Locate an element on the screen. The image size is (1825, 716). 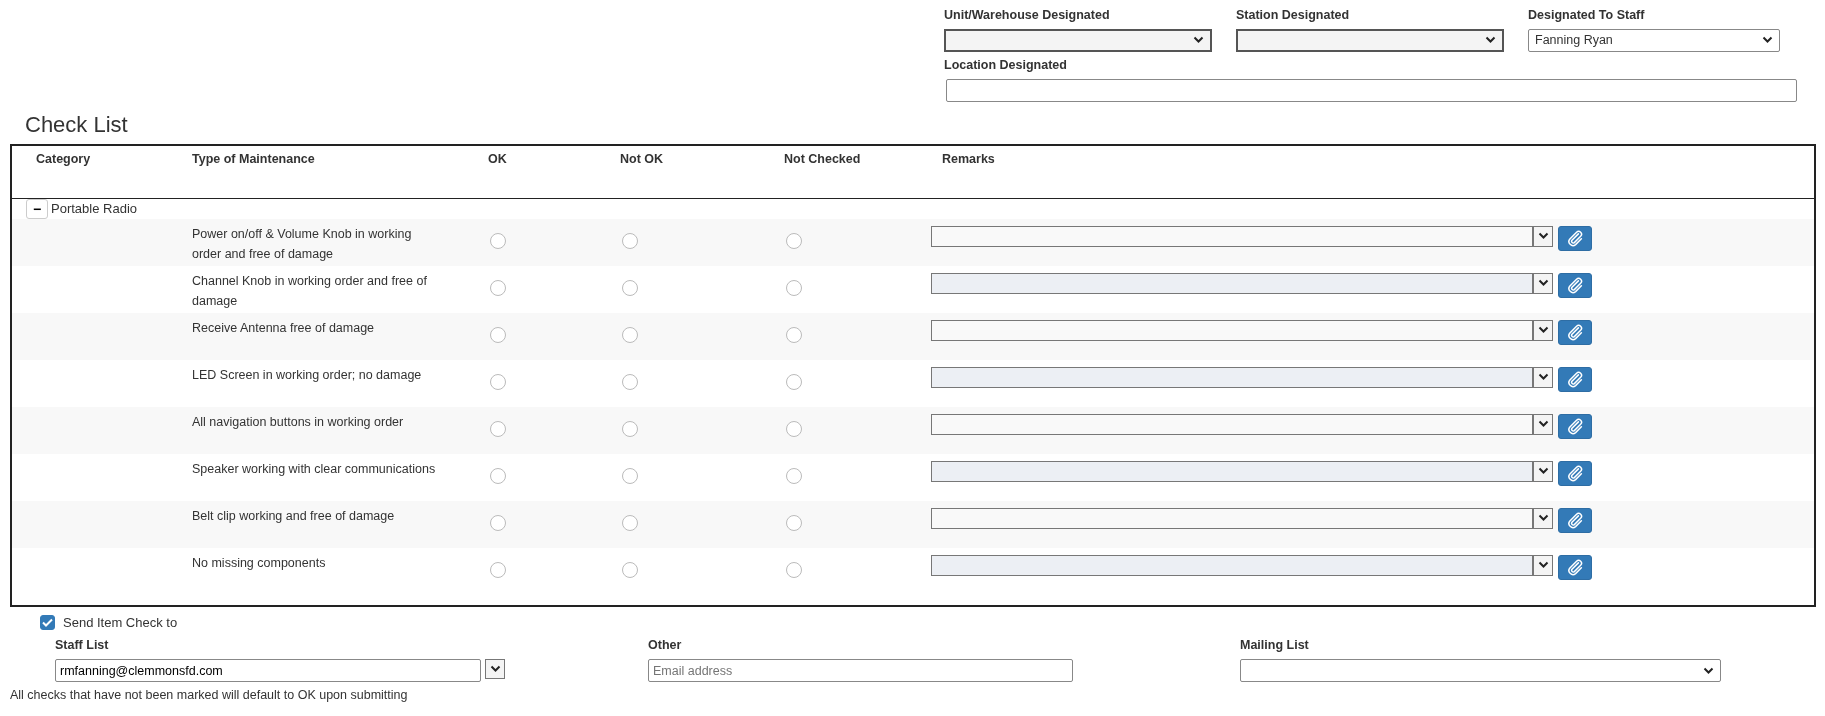
task-description: Belt clip working and free of damage is located at coordinates (294, 516).